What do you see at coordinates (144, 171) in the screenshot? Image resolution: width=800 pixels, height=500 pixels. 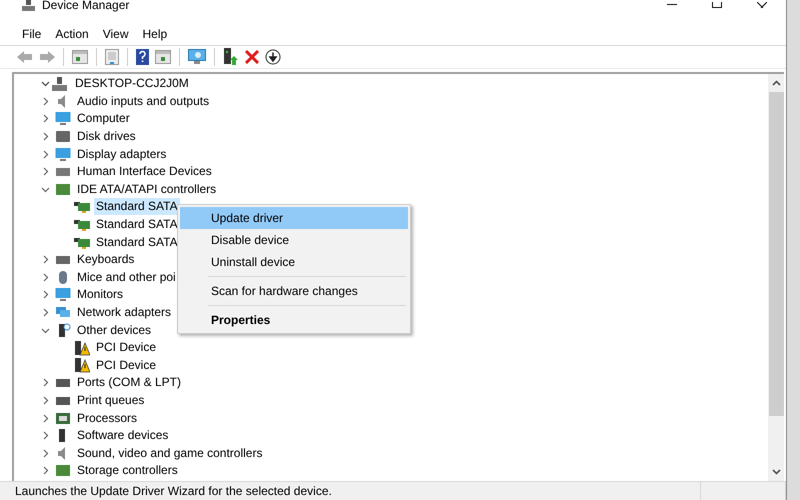 I see `tree-item: Human Interface Devices` at bounding box center [144, 171].